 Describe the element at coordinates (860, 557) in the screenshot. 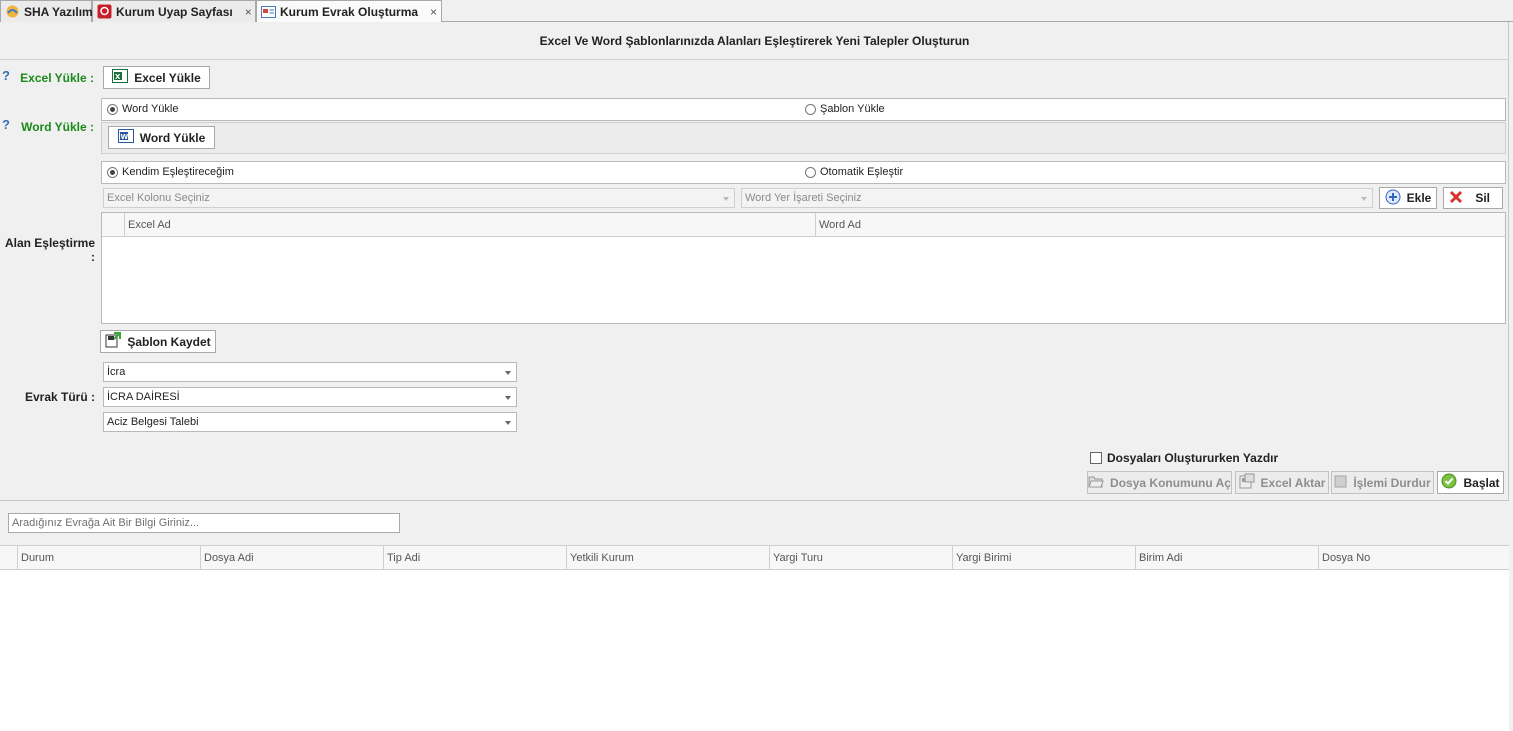

I see `column-header-yargi-turu: Yargi Turu` at that location.